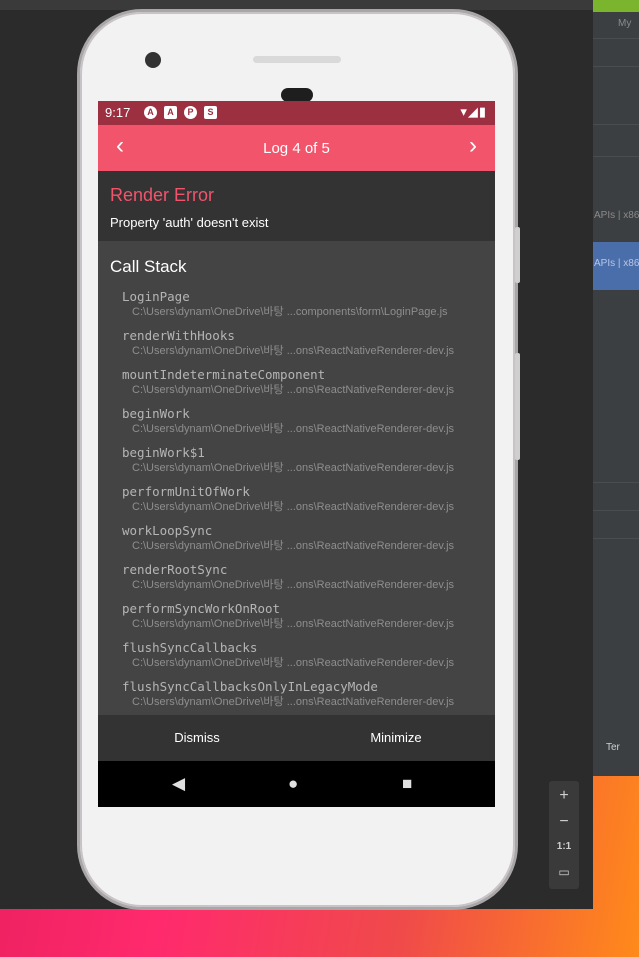 The width and height of the screenshot is (639, 957). Describe the element at coordinates (118, 112) in the screenshot. I see `status-time: 9:17` at that location.